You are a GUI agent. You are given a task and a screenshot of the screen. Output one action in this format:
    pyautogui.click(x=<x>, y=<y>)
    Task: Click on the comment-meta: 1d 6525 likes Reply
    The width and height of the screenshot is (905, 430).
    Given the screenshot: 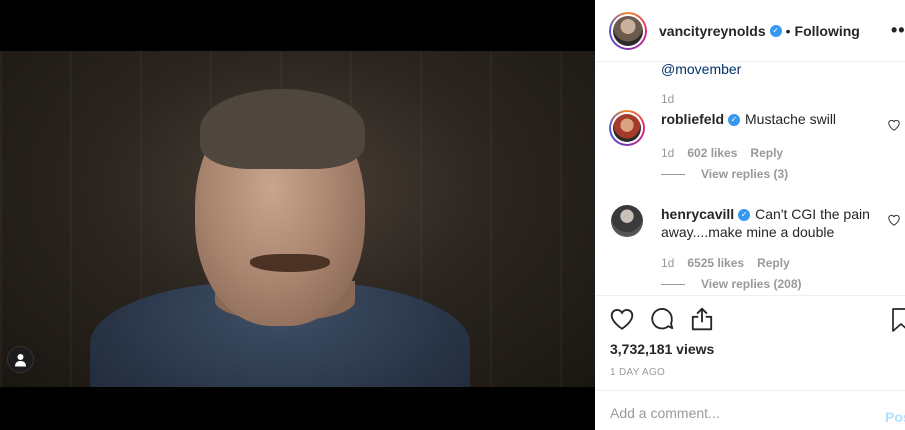 What is the action you would take?
    pyautogui.click(x=725, y=263)
    